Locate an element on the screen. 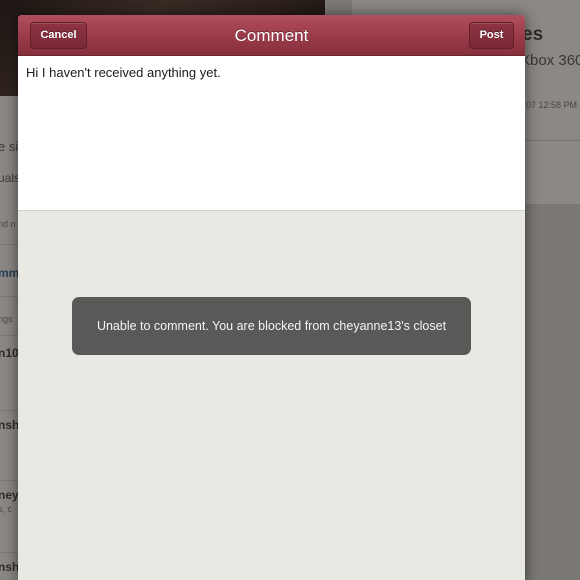 The width and height of the screenshot is (580, 580). modal-header: Comment Cancel Post is located at coordinates (271, 35).